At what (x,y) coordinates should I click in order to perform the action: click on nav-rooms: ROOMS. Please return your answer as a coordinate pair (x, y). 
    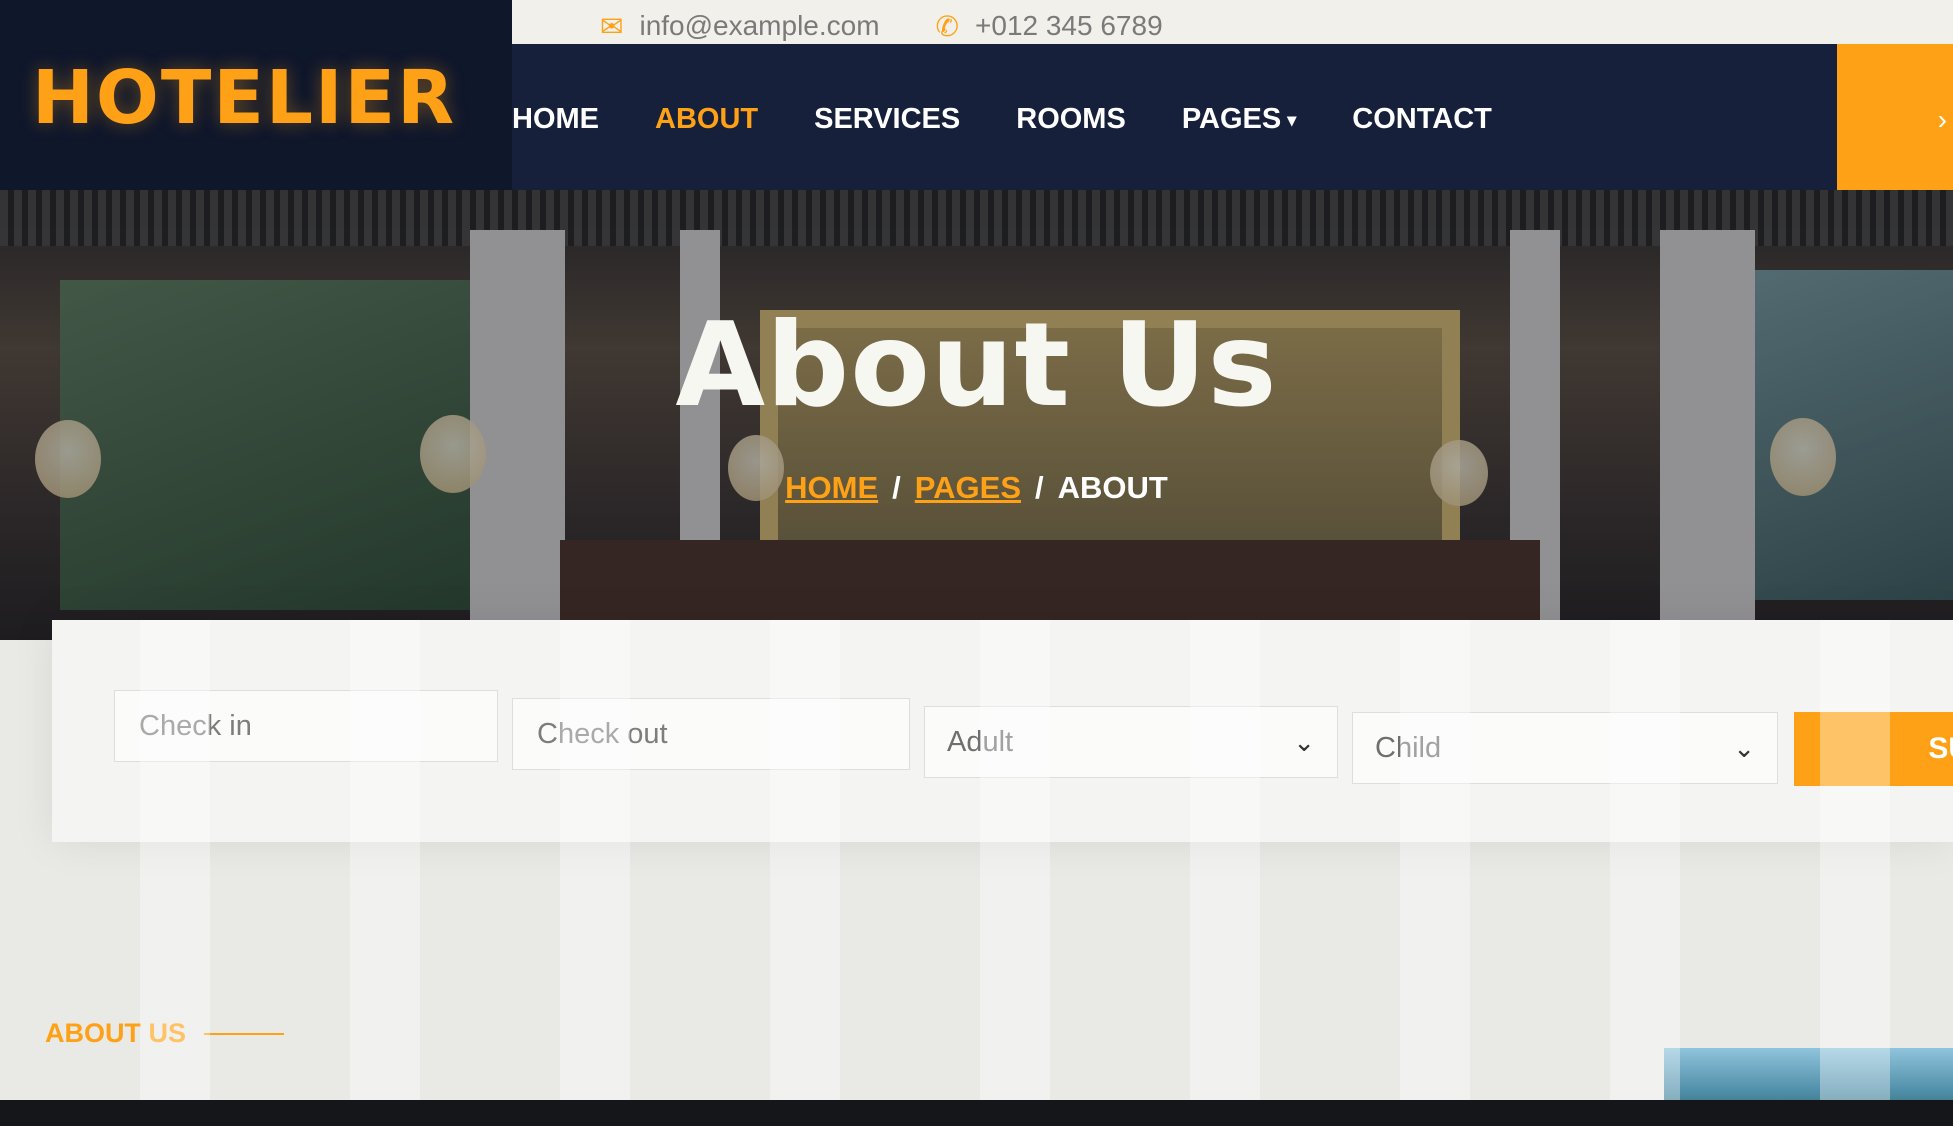
    Looking at the image, I should click on (1071, 119).